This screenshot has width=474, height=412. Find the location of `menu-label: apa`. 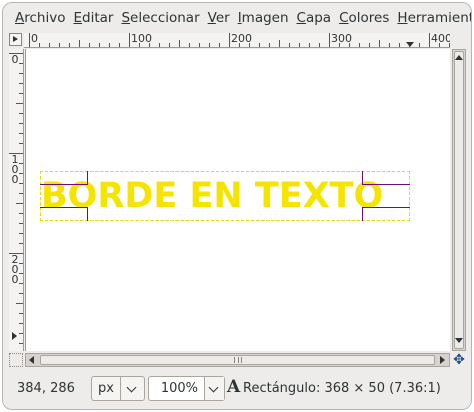

menu-label: apa is located at coordinates (318, 17).